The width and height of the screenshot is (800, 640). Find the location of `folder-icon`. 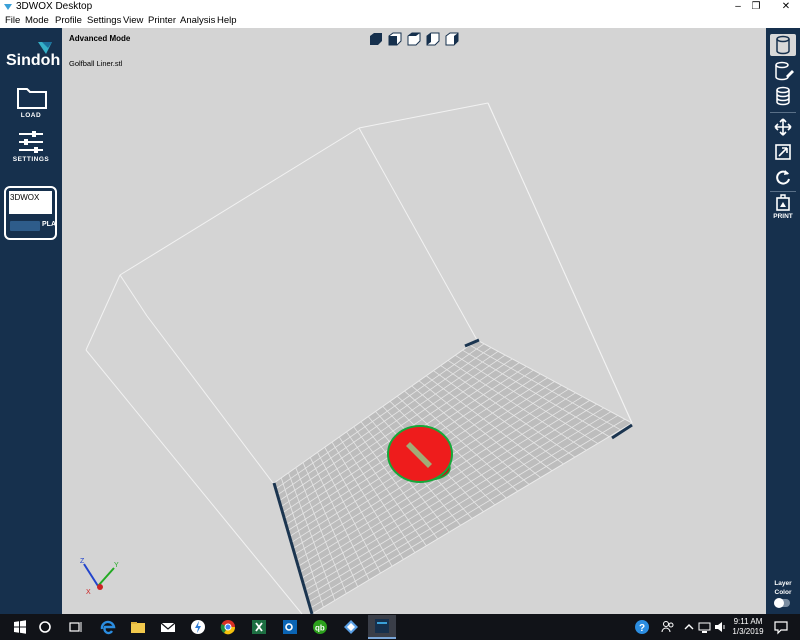

folder-icon is located at coordinates (32, 98).